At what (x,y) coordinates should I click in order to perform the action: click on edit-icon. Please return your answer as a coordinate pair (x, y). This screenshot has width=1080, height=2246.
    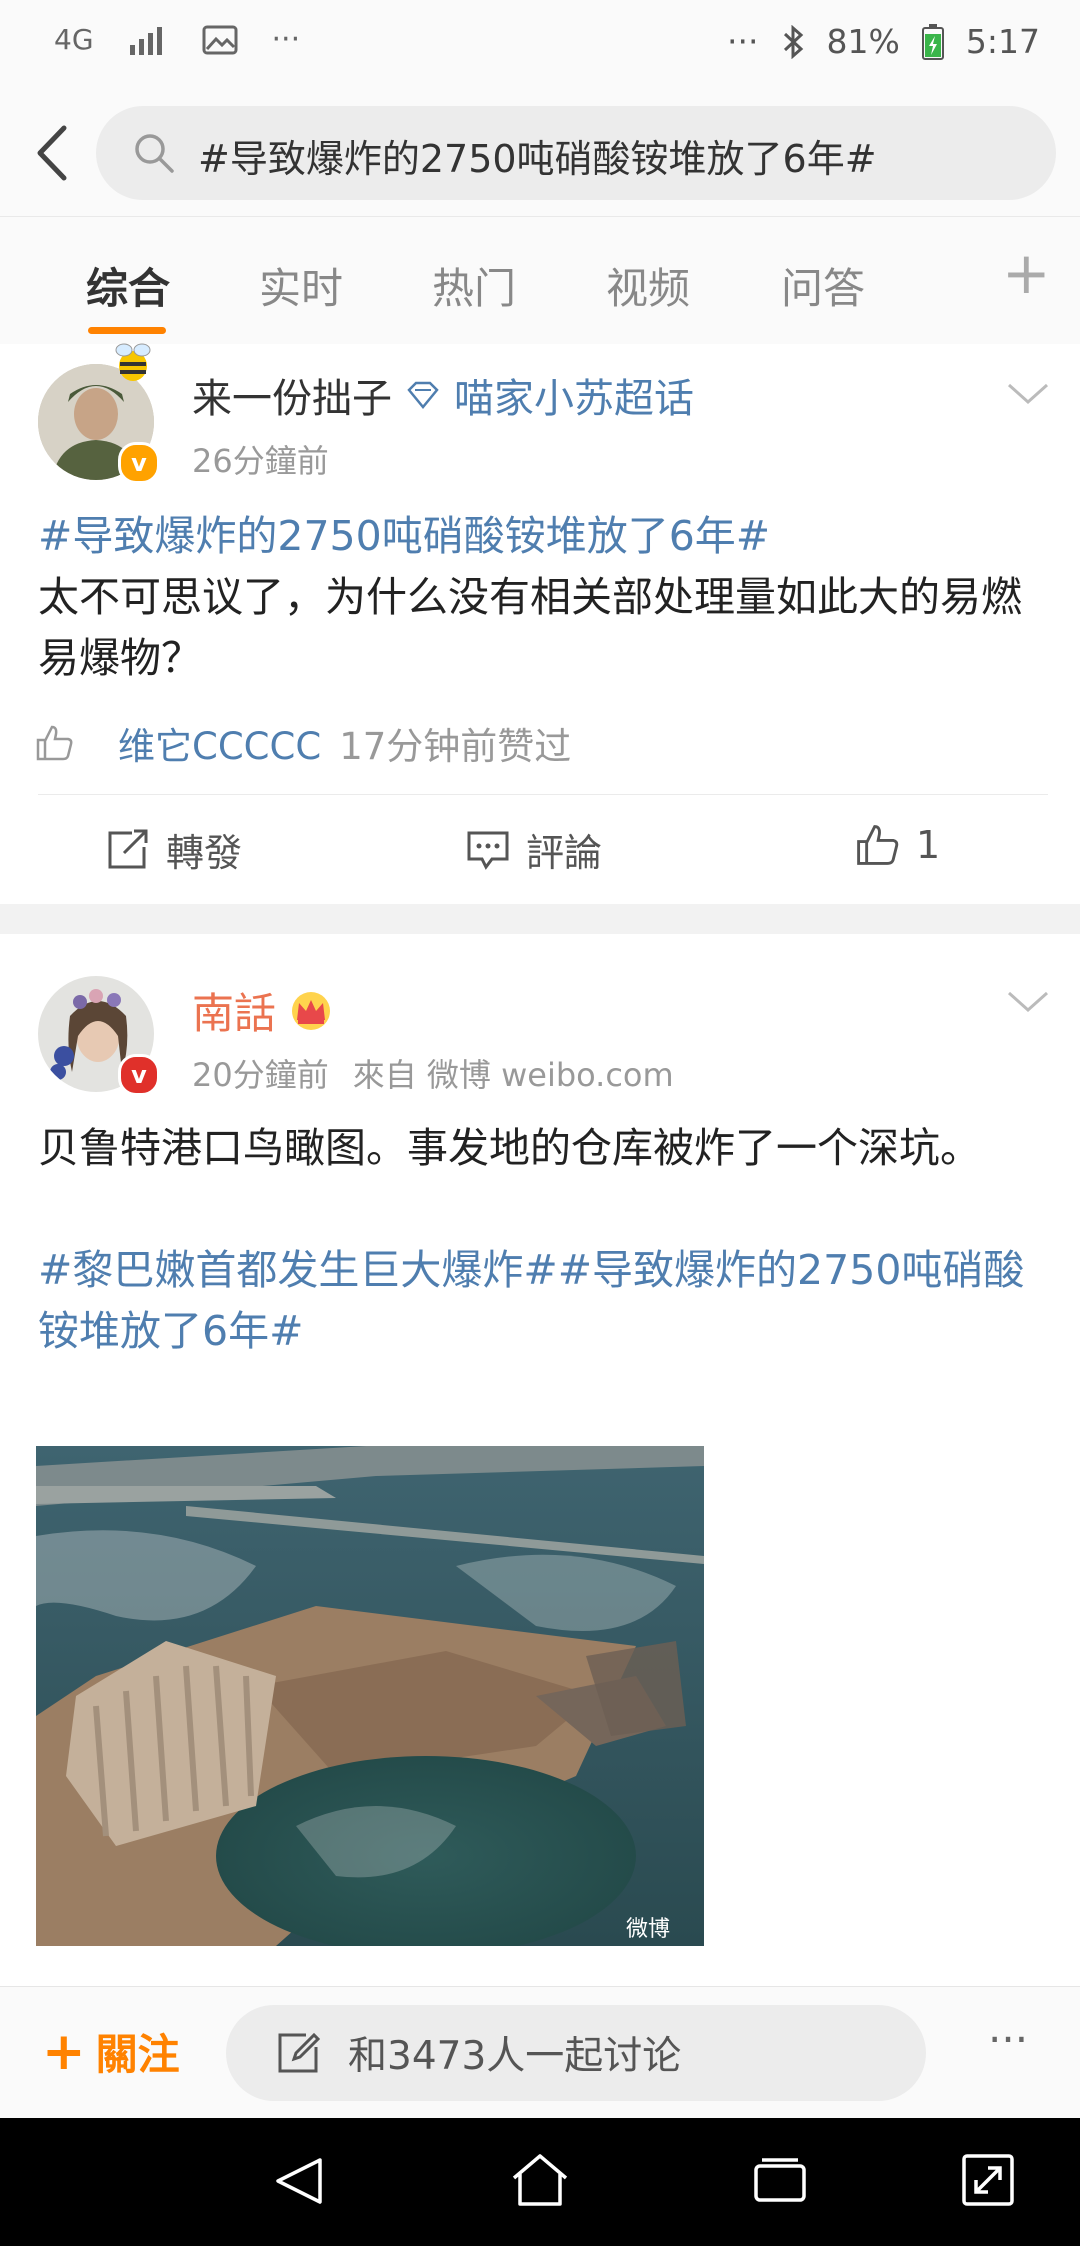
    Looking at the image, I should click on (299, 2052).